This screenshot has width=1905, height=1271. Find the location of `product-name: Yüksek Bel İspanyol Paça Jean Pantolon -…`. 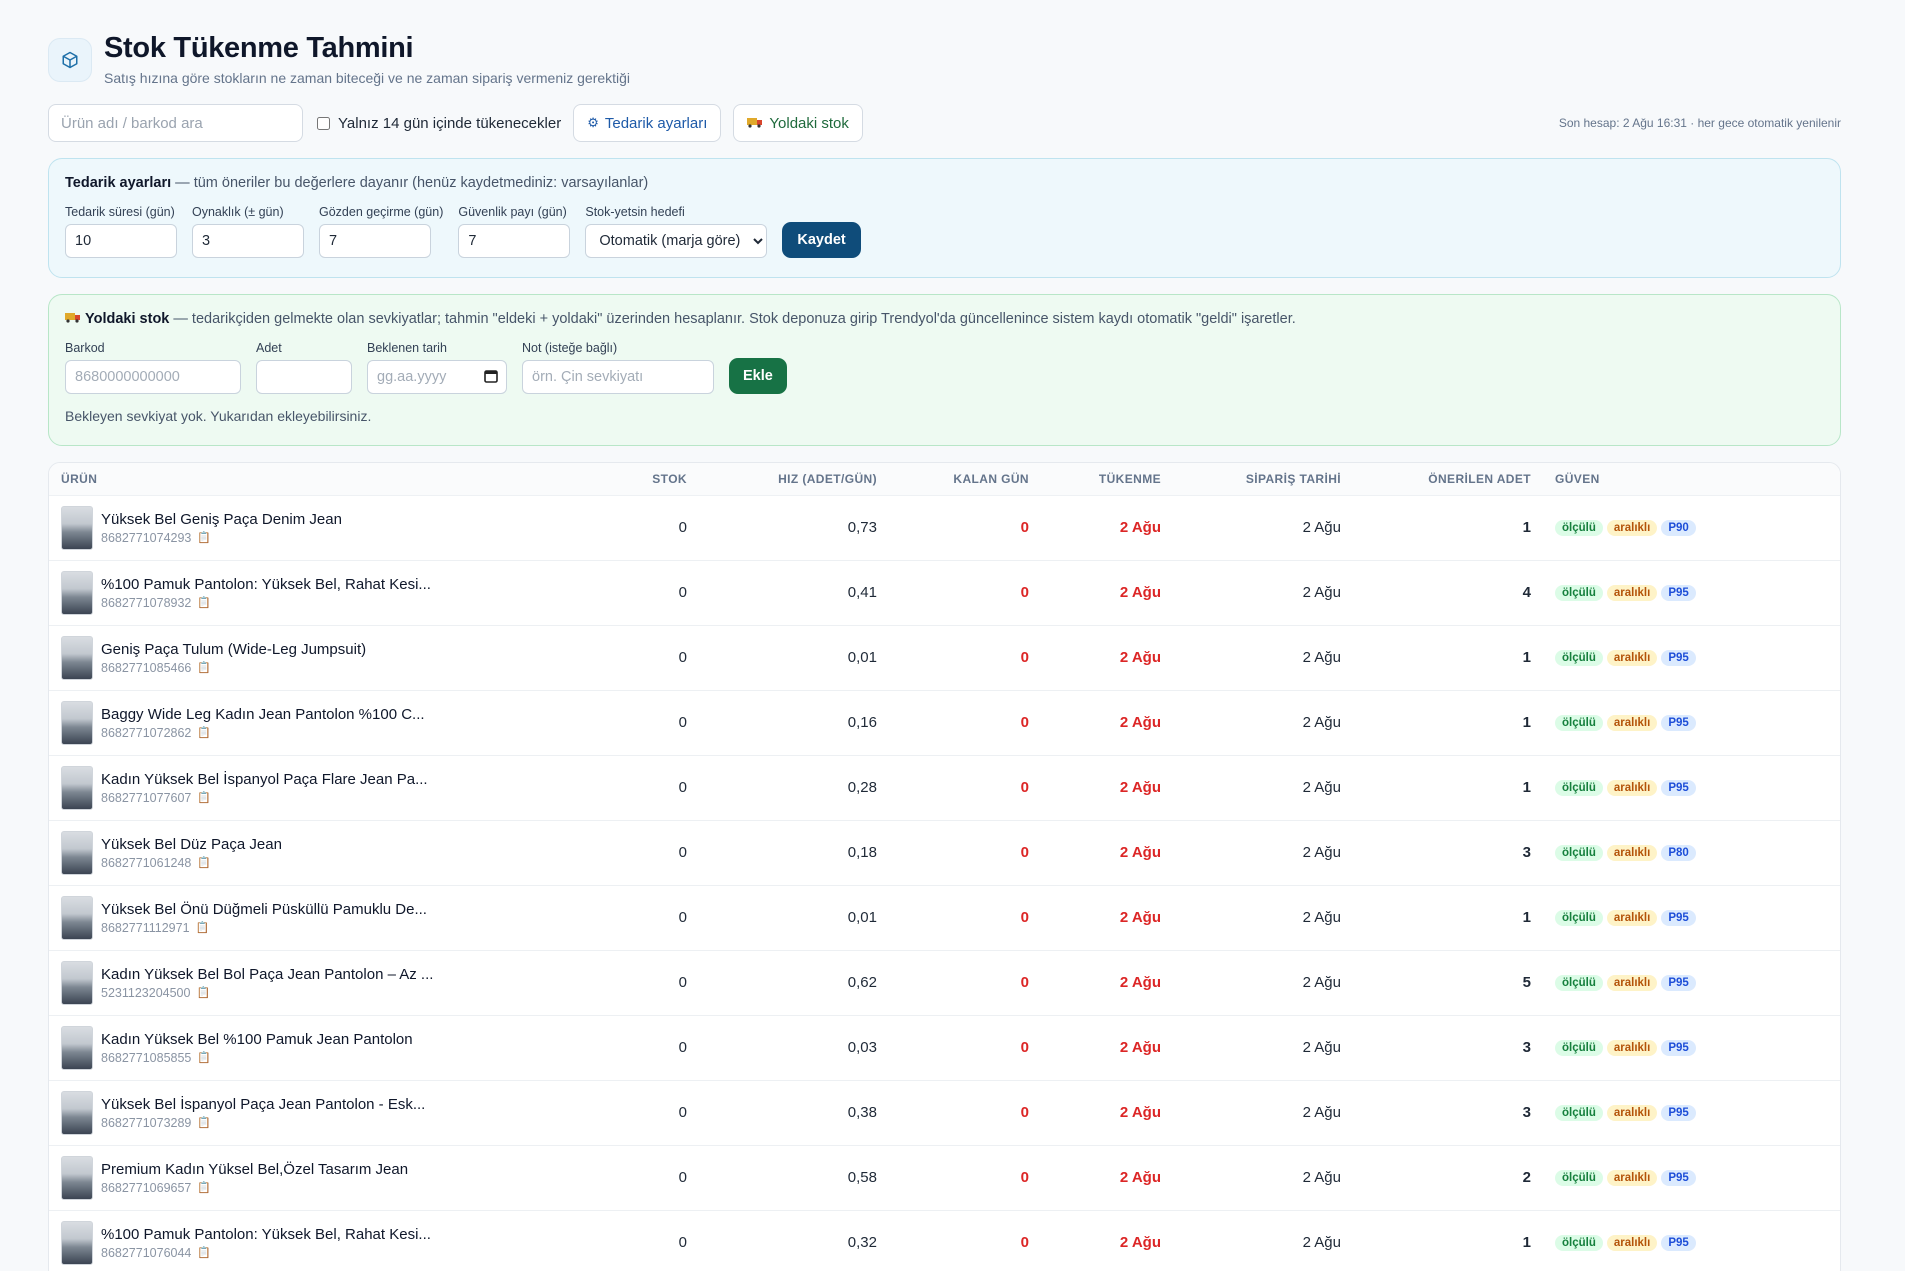

product-name: Yüksek Bel İspanyol Paça Jean Pantolon -… is located at coordinates (263, 1104).